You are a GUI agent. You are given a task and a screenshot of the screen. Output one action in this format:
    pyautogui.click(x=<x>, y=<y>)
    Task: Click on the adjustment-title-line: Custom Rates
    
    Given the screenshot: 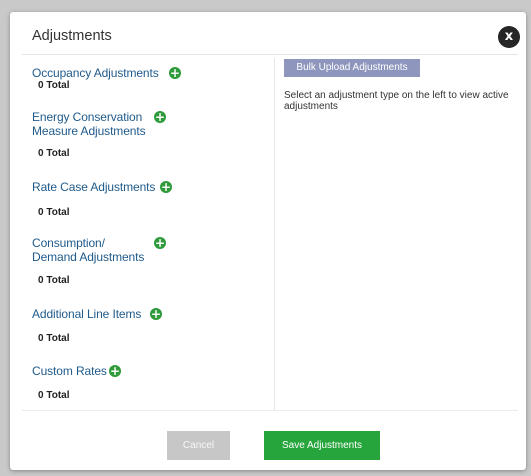 What is the action you would take?
    pyautogui.click(x=69, y=371)
    